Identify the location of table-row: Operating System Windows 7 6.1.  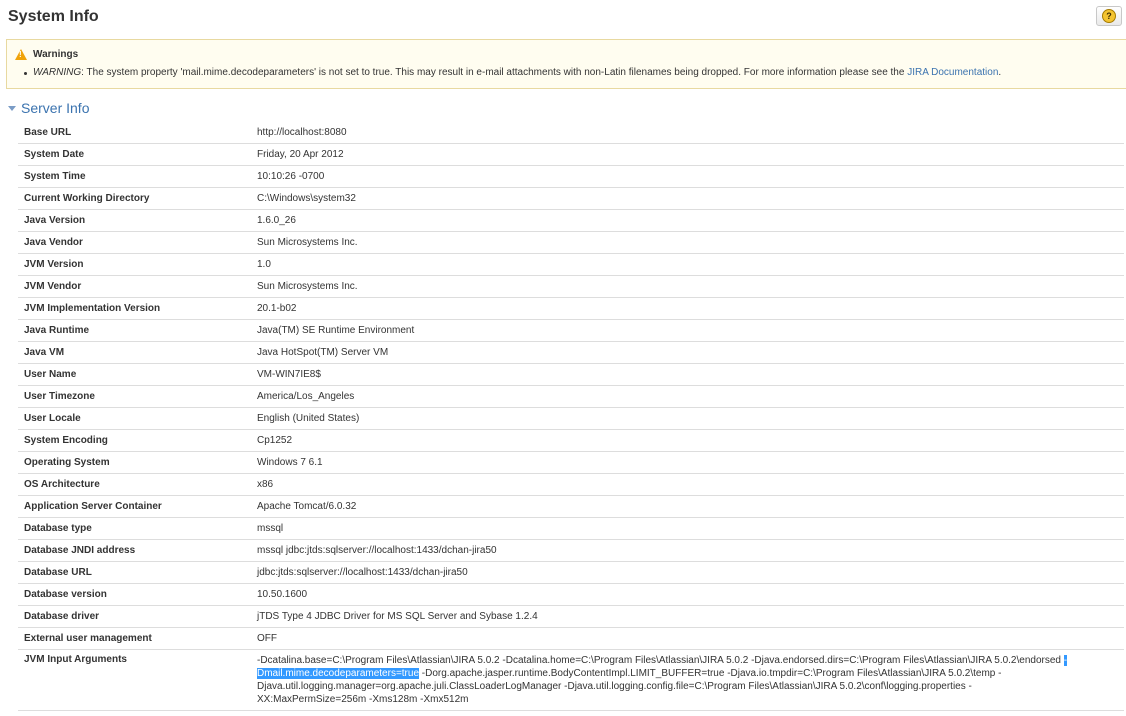
(571, 462).